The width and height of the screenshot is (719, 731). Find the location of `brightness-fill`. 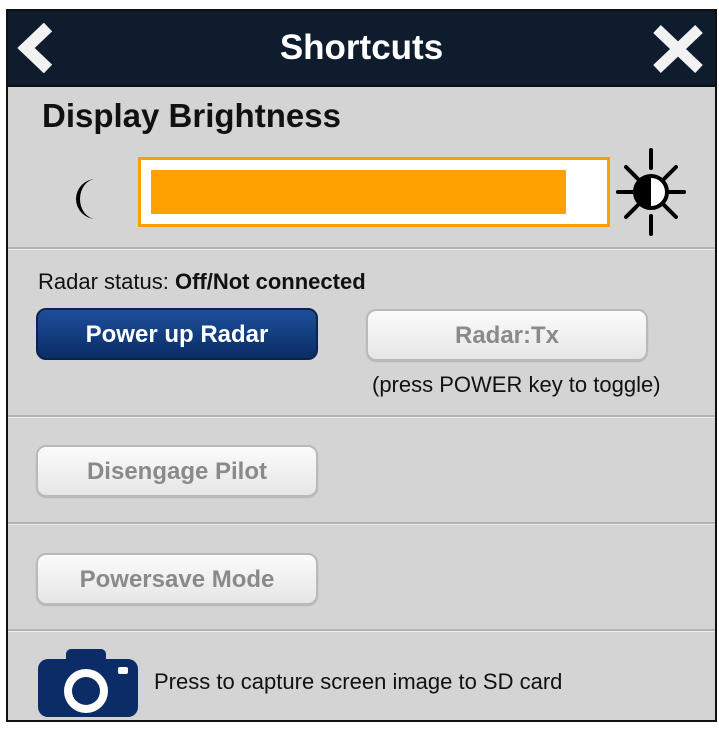

brightness-fill is located at coordinates (358, 192).